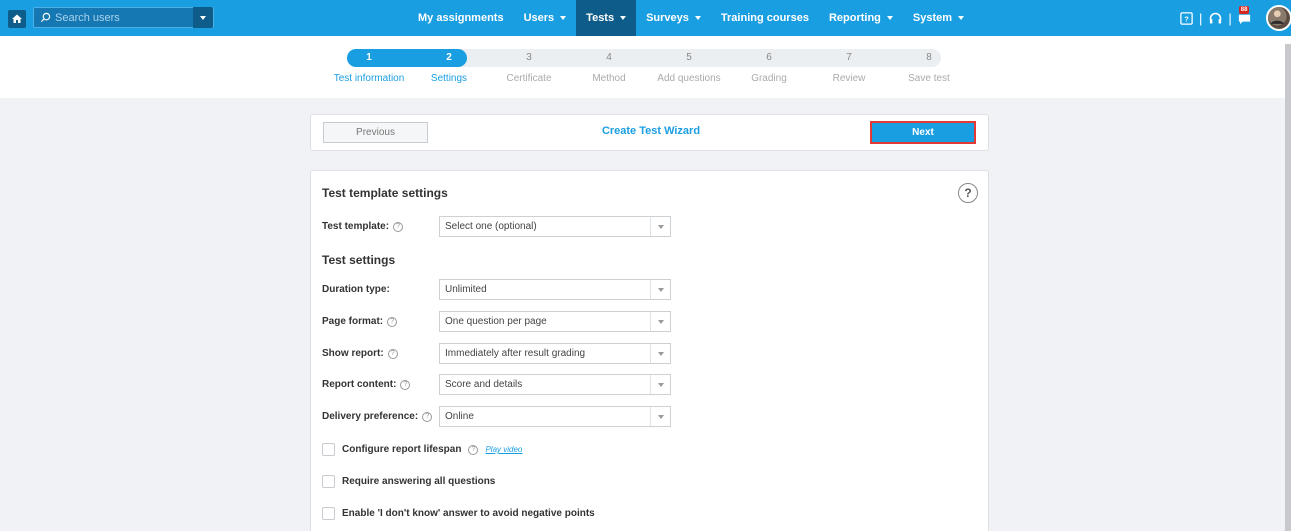 The width and height of the screenshot is (1291, 531). What do you see at coordinates (1234, 18) in the screenshot?
I see `top-right-icons: ? | | 88` at bounding box center [1234, 18].